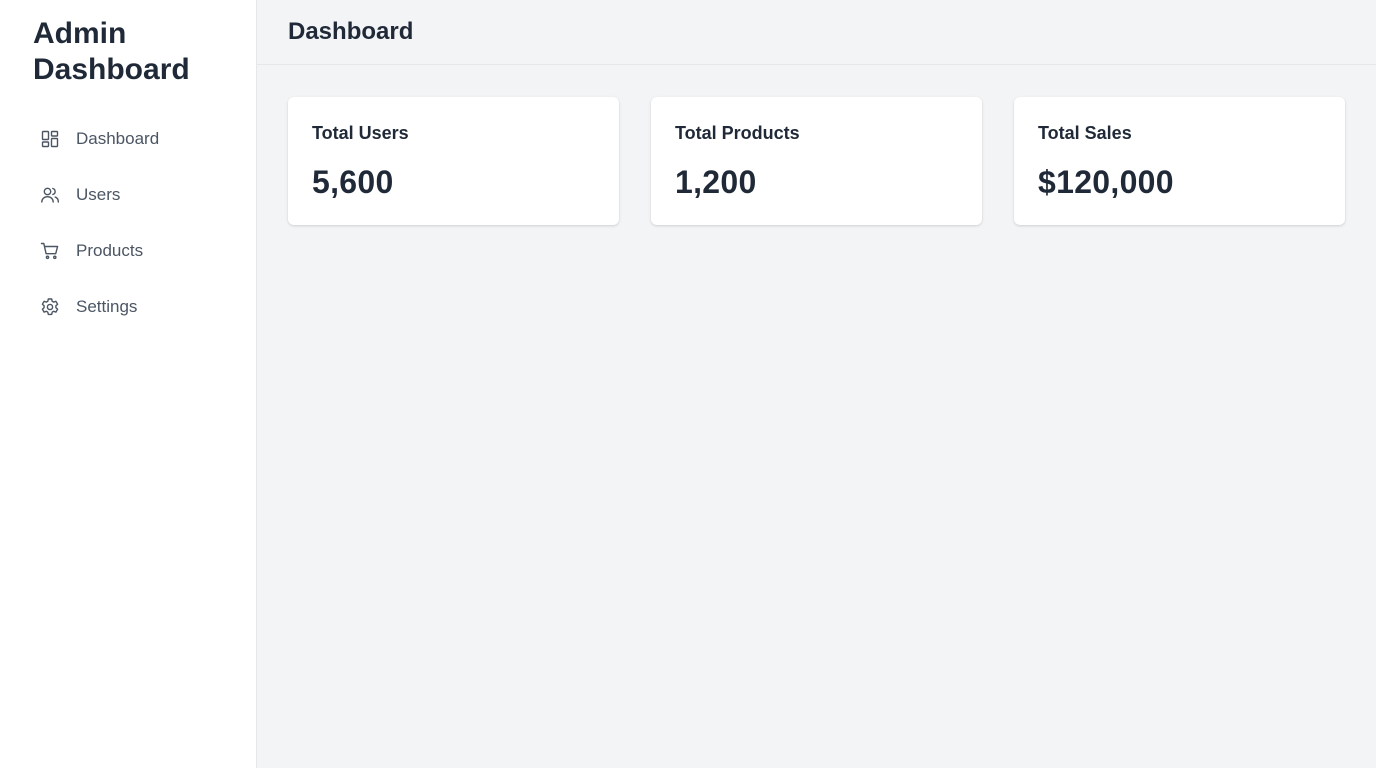  What do you see at coordinates (1106, 182) in the screenshot?
I see `stat-card-value: $120,000` at bounding box center [1106, 182].